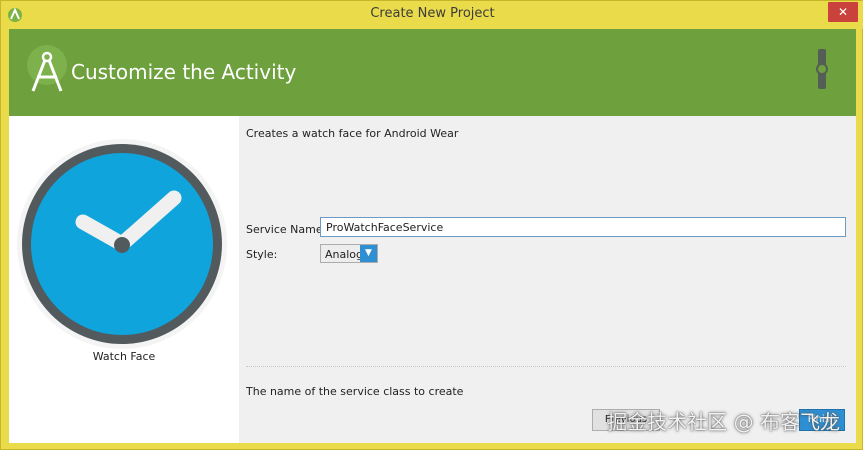 The width and height of the screenshot is (863, 450). I want to click on window-title: Create New Project, so click(432, 13).